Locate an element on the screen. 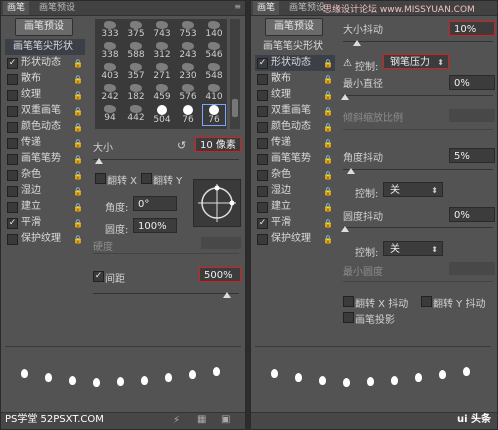 The height and width of the screenshot is (430, 498). brush-tip: 140 is located at coordinates (214, 31).